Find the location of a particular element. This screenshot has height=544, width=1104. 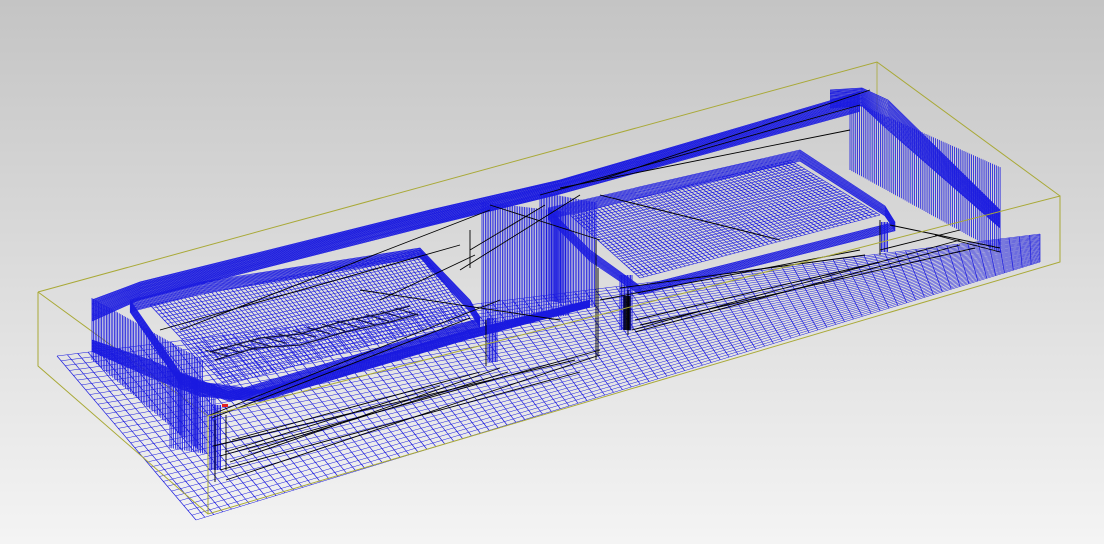

plunge-start-marker-icon is located at coordinates (225, 405).